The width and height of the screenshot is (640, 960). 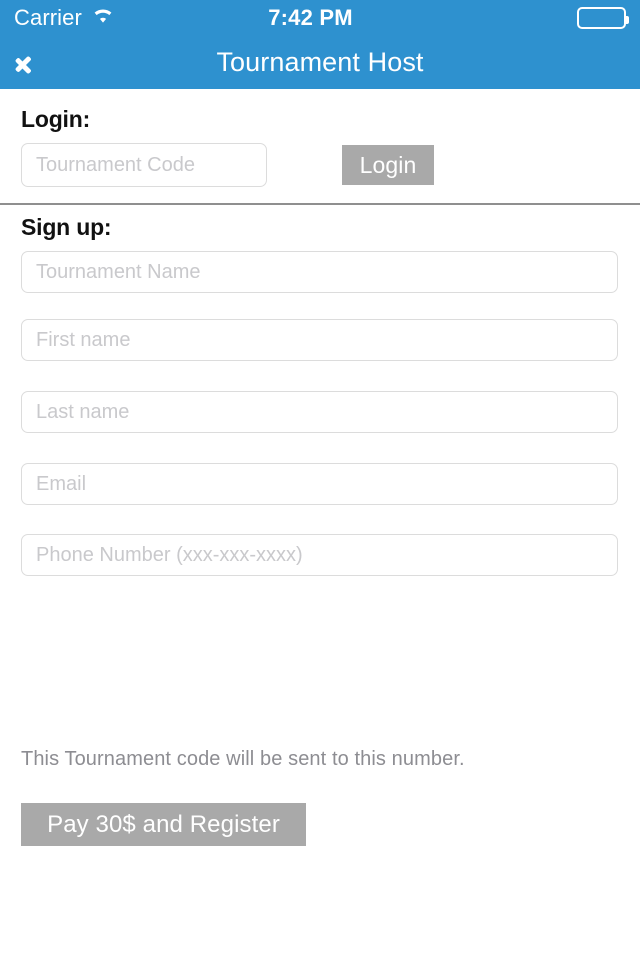 I want to click on carrier-label: Carrier, so click(x=48, y=17).